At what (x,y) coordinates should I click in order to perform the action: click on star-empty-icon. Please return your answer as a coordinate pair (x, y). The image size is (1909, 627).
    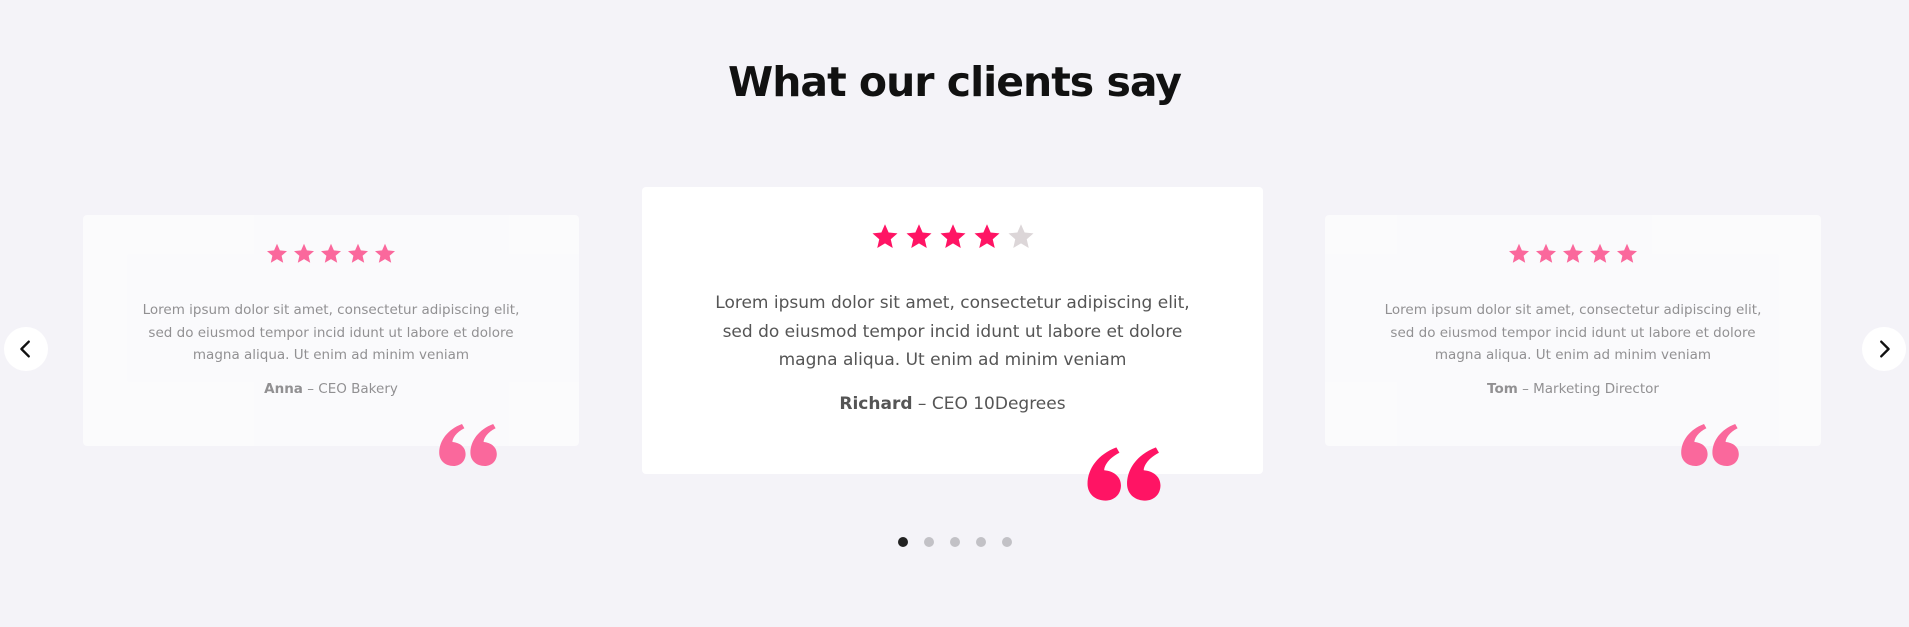
    Looking at the image, I should click on (1020, 236).